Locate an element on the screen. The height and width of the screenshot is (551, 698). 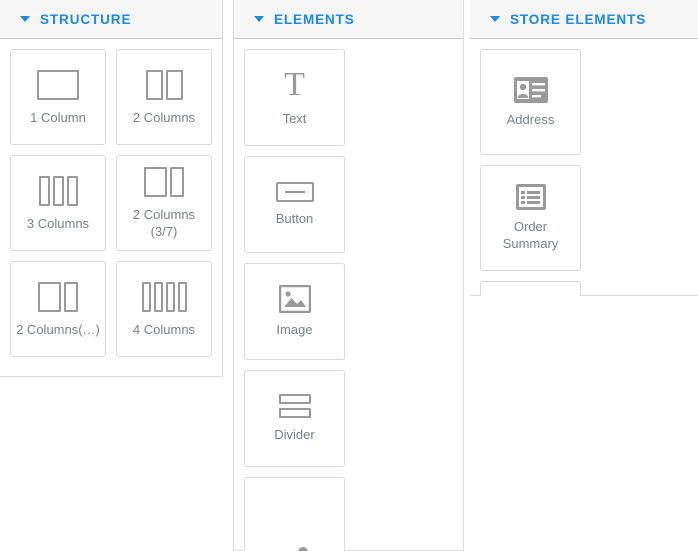
structure-tile-label: 2 Columns (3/7) is located at coordinates (164, 223).